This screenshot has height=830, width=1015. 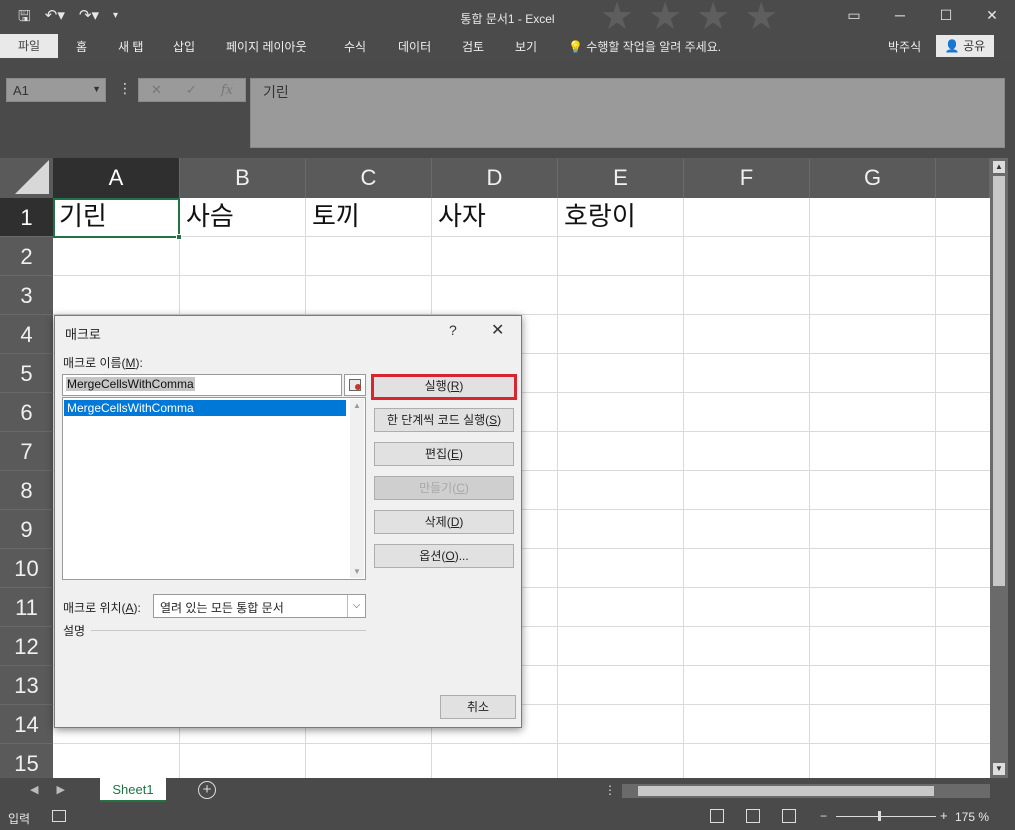 I want to click on column-header-h, so click(x=963, y=178).